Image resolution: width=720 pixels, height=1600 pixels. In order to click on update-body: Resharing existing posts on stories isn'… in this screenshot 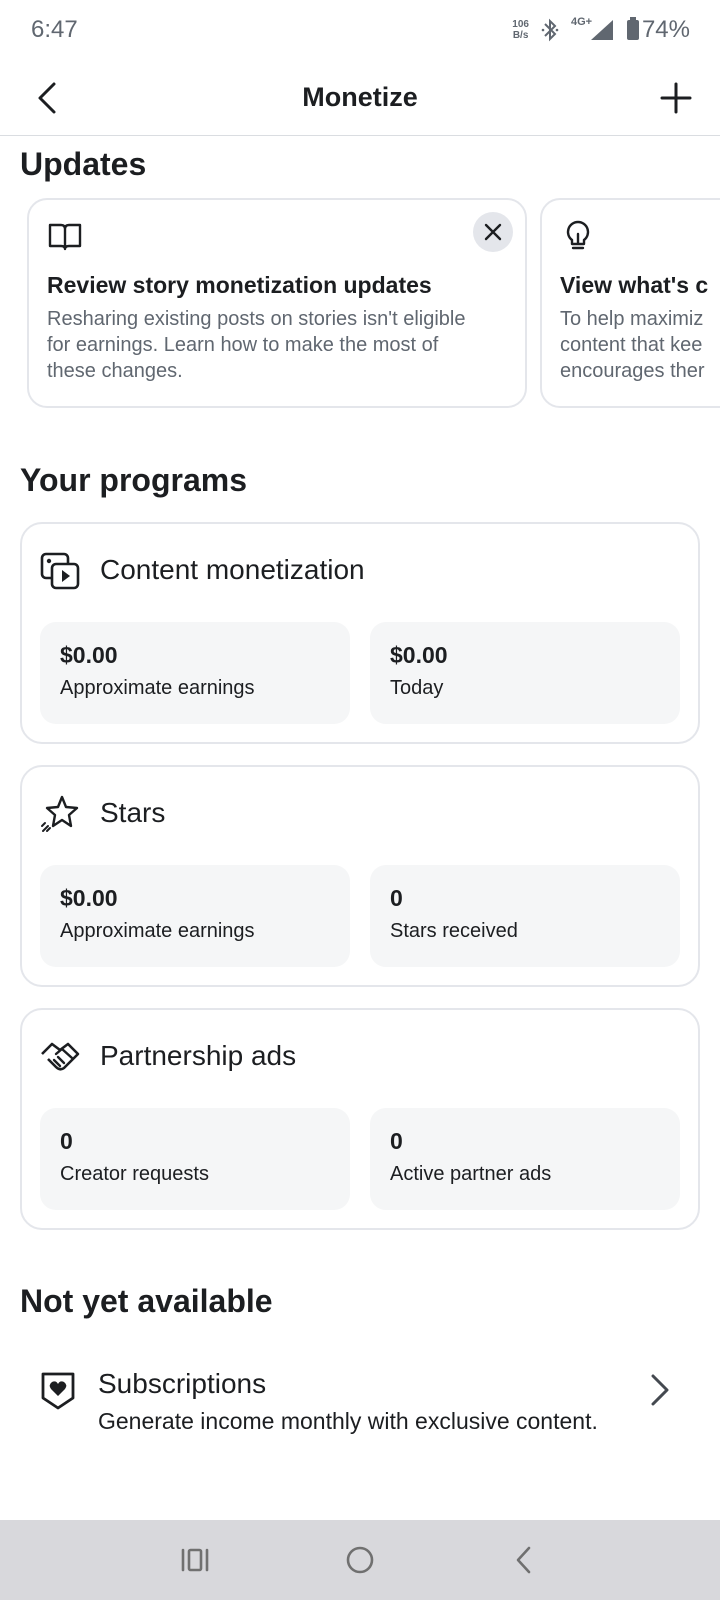, I will do `click(256, 345)`.